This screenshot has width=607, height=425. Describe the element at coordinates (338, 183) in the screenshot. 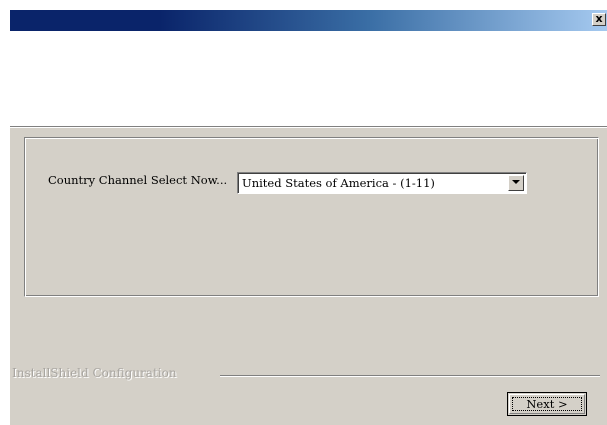

I see `country-channel-value: United States of America - (1-11)` at that location.